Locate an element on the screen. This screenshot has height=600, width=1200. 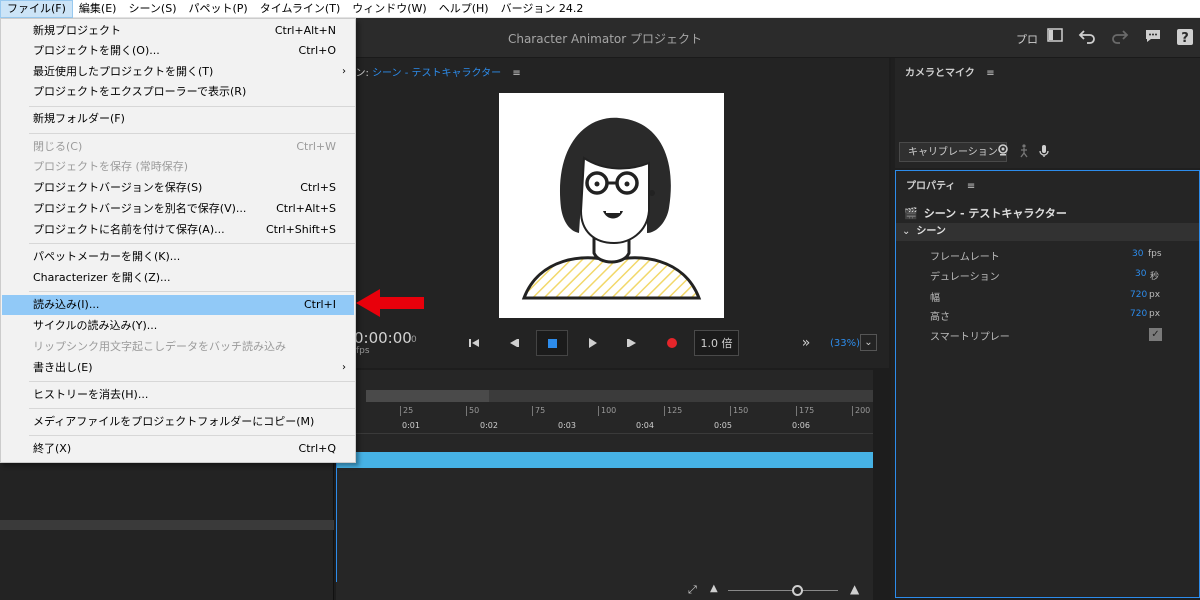
playback-speed: 1.0 倍 is located at coordinates (716, 343).